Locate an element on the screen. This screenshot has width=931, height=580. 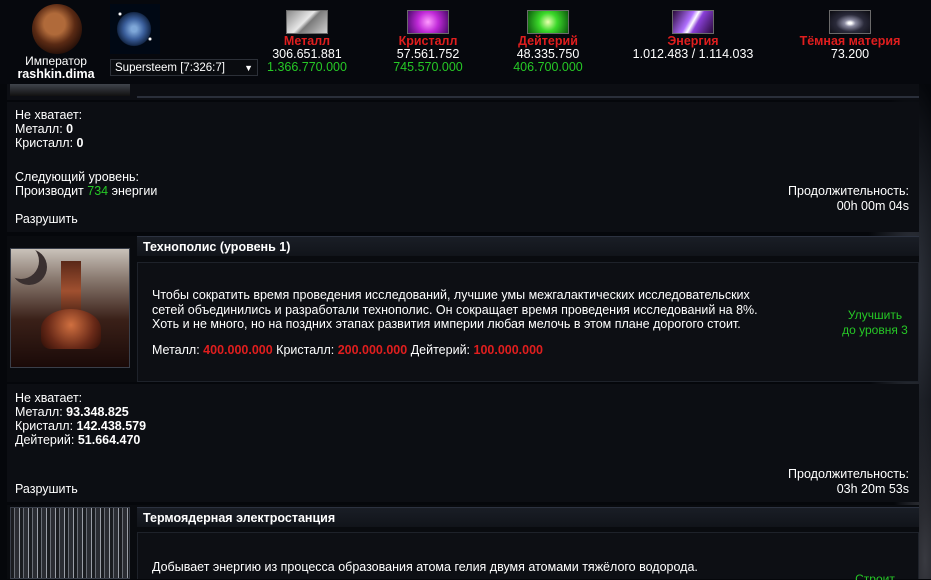
resource-deuterium: Дейтерий 48.335.750 406.700.000 is located at coordinates (548, 42).